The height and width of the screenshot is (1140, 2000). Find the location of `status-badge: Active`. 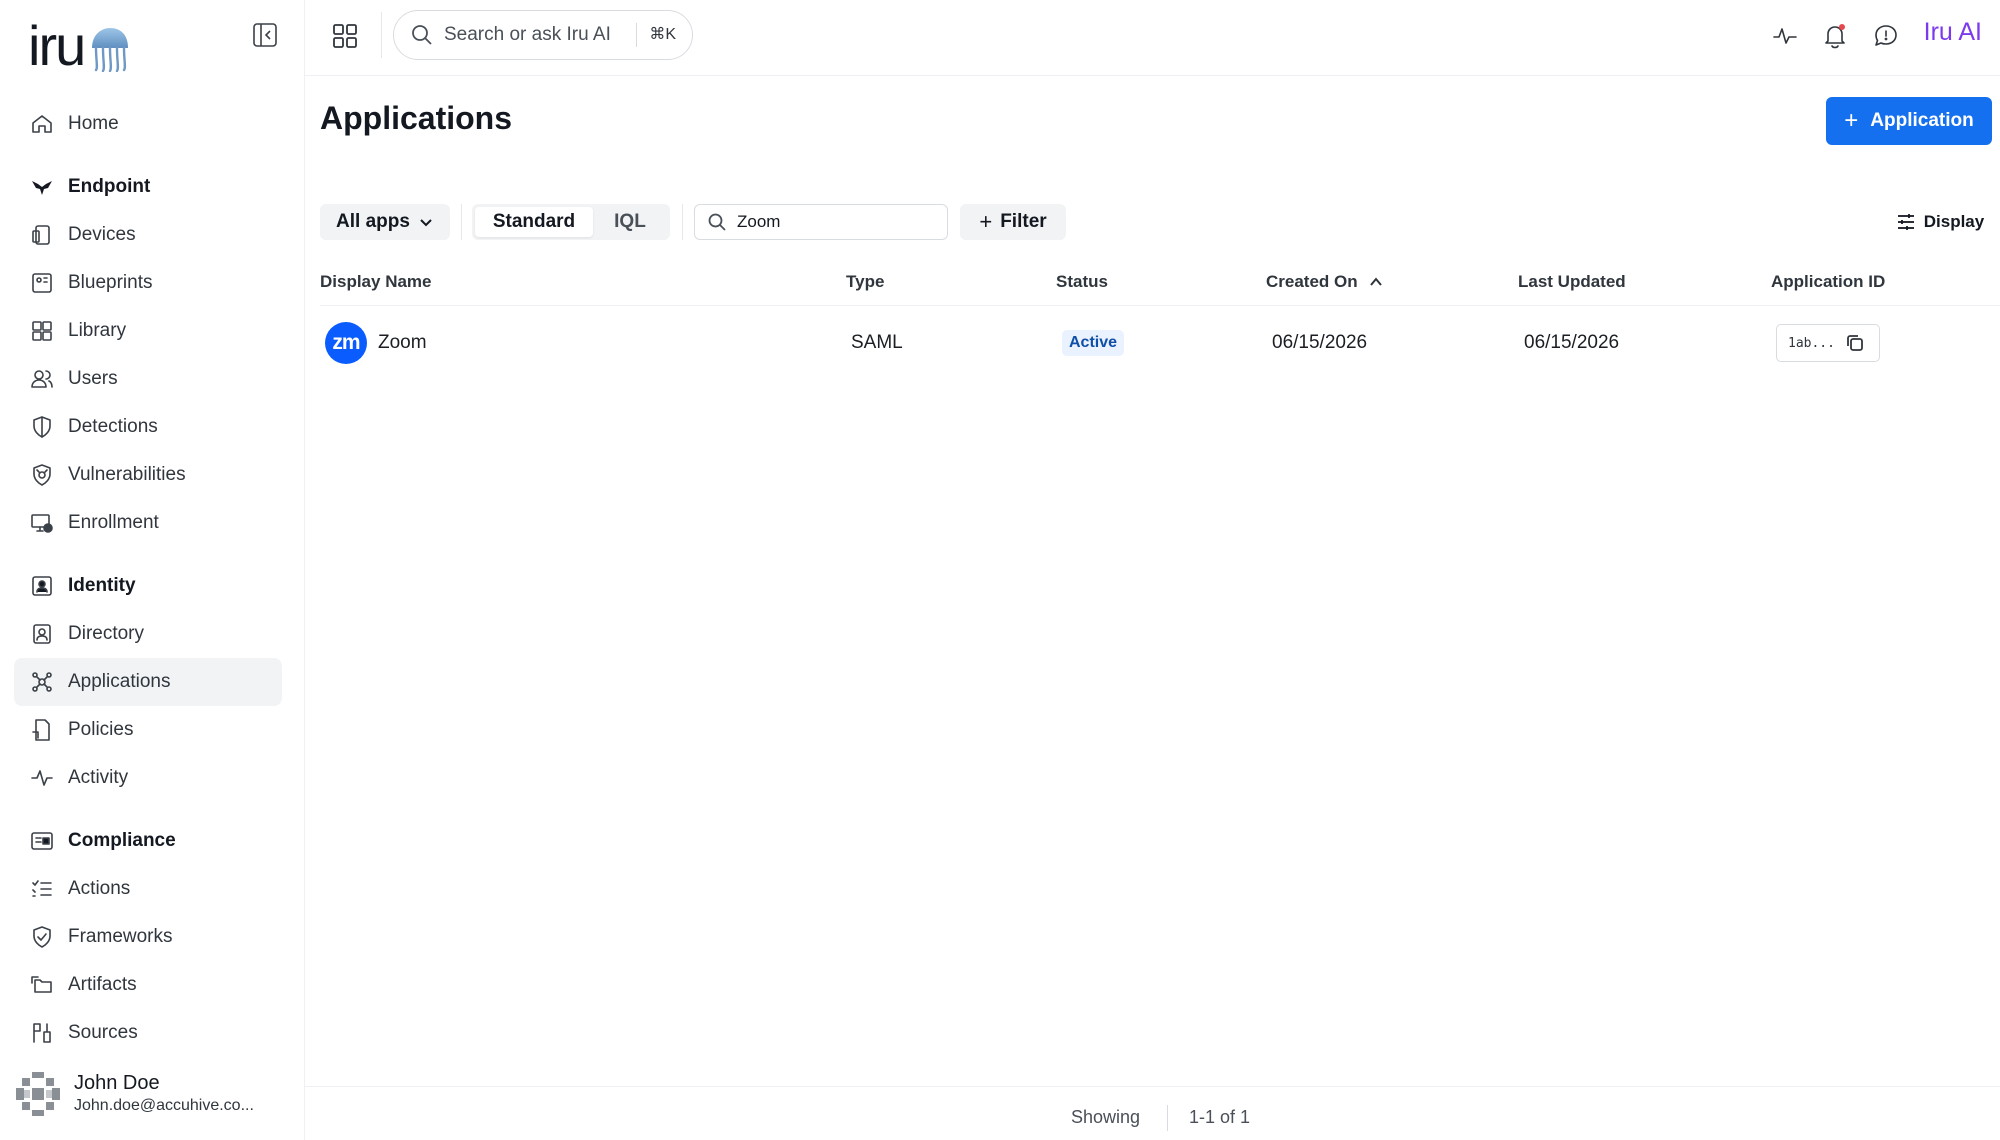

status-badge: Active is located at coordinates (1093, 343).